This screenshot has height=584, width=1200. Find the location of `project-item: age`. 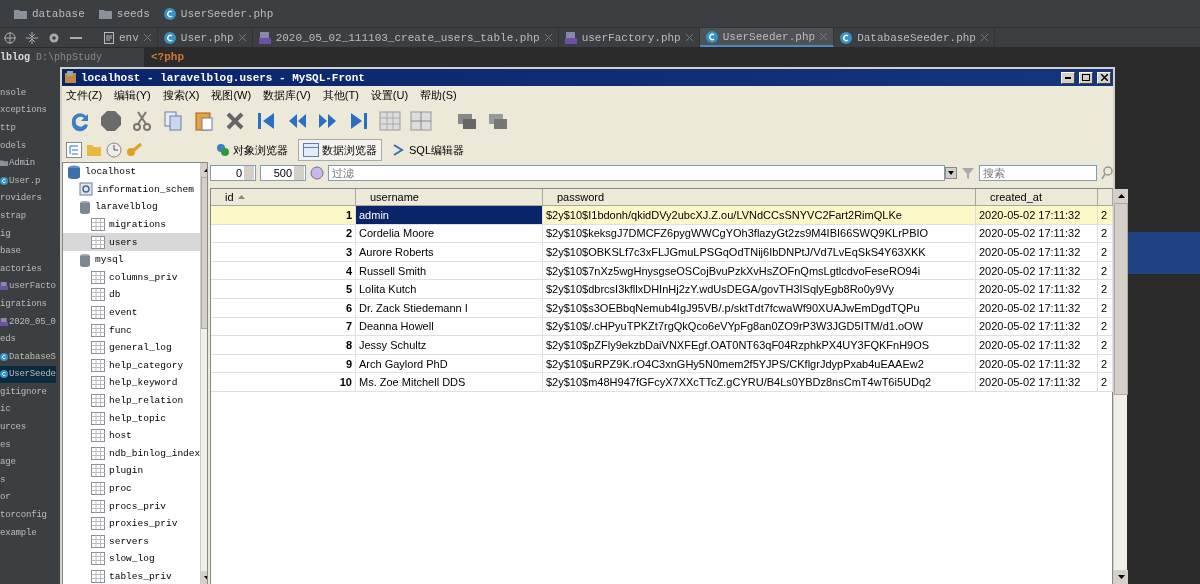

project-item: age is located at coordinates (8, 462).